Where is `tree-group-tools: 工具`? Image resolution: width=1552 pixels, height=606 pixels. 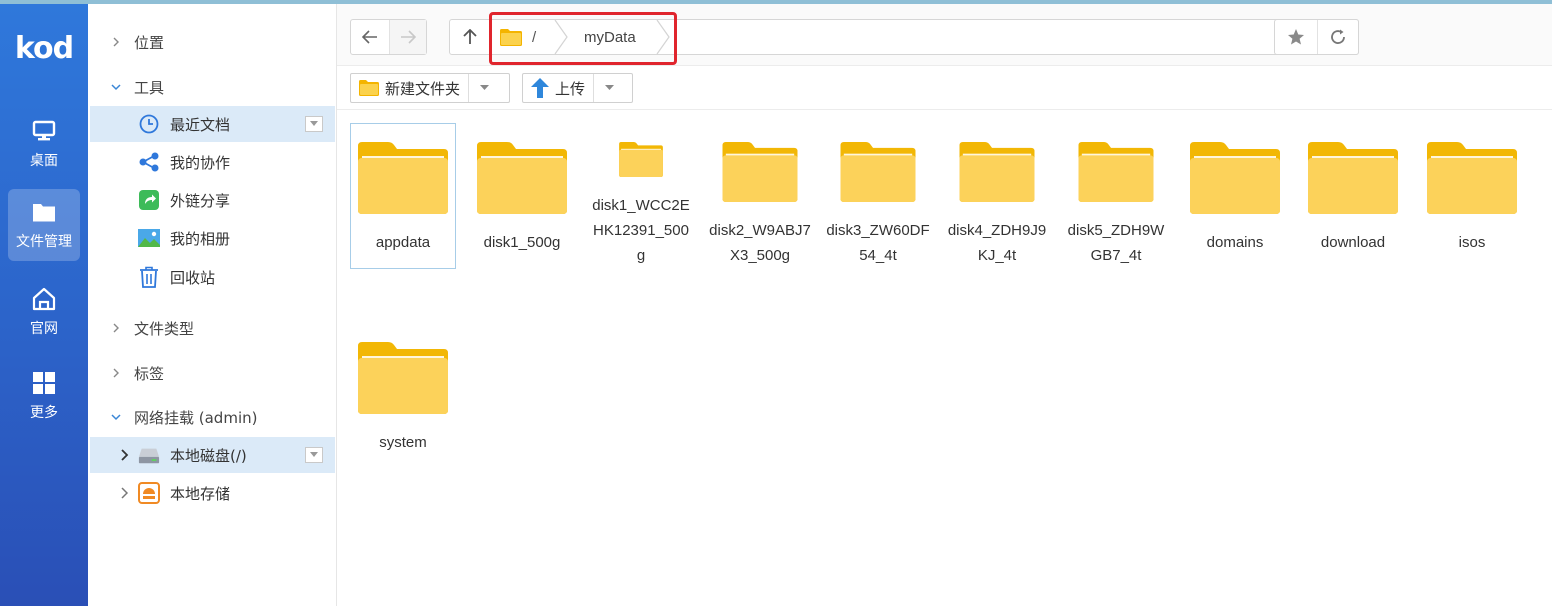 tree-group-tools: 工具 is located at coordinates (212, 87).